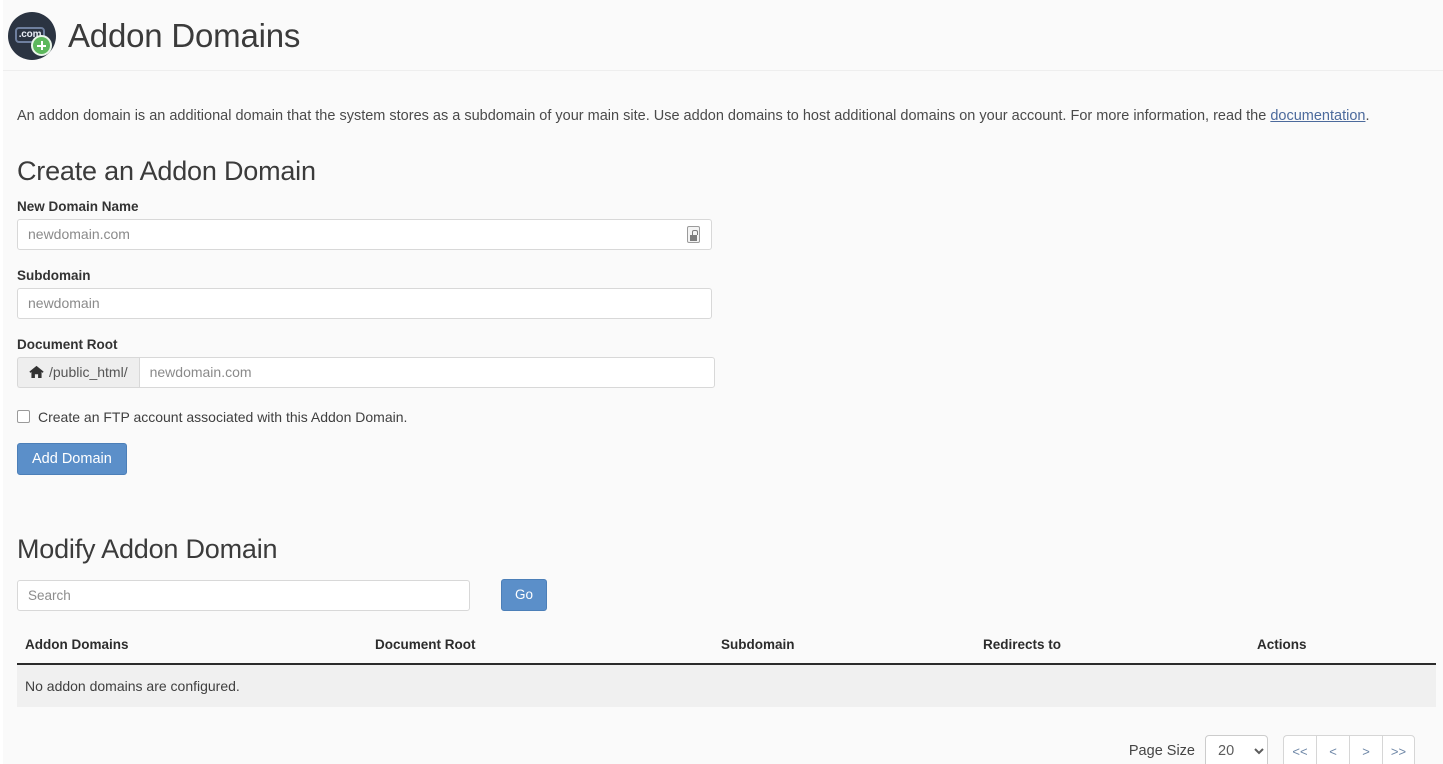  What do you see at coordinates (723, 35) in the screenshot?
I see `page-header: .com Addon Domains` at bounding box center [723, 35].